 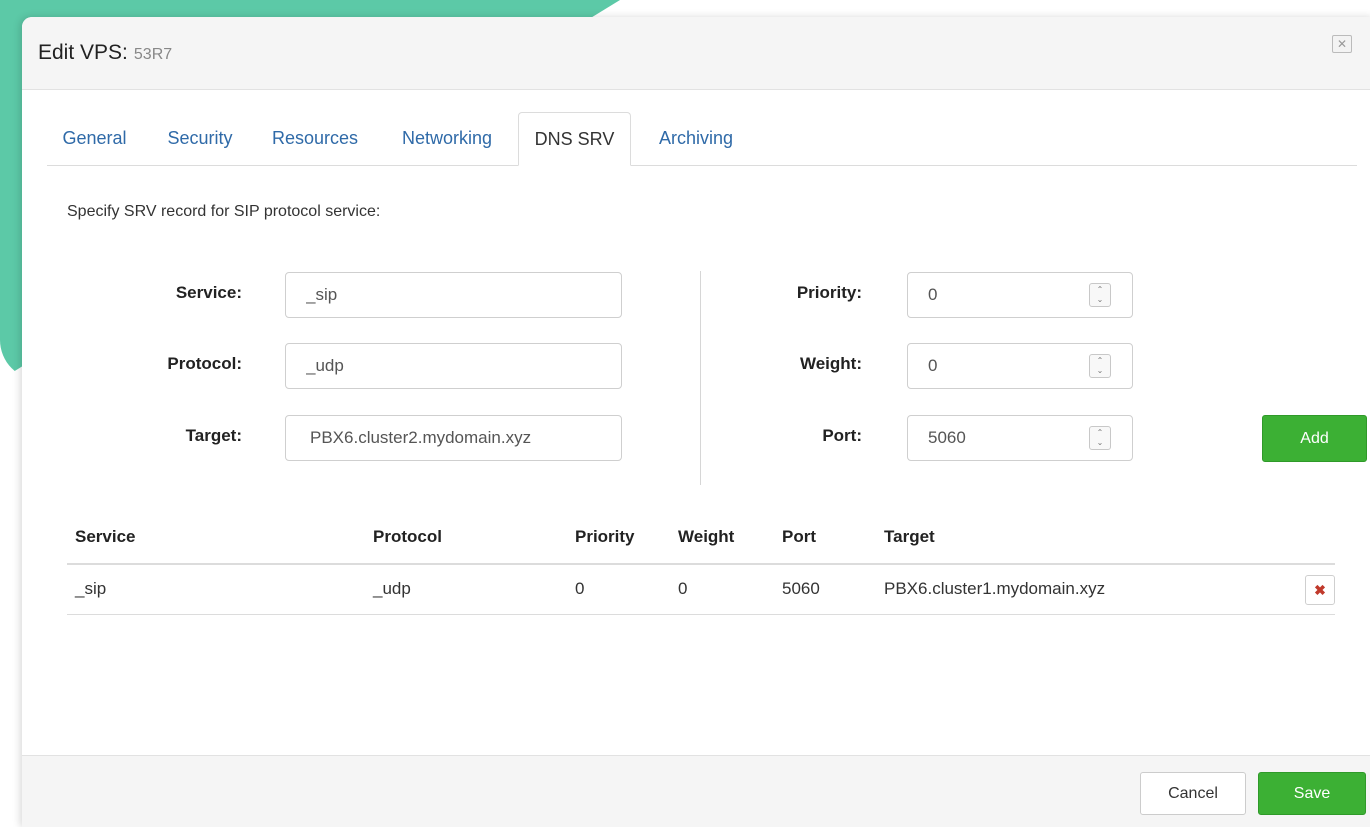 I want to click on tab-general: General, so click(x=94, y=138).